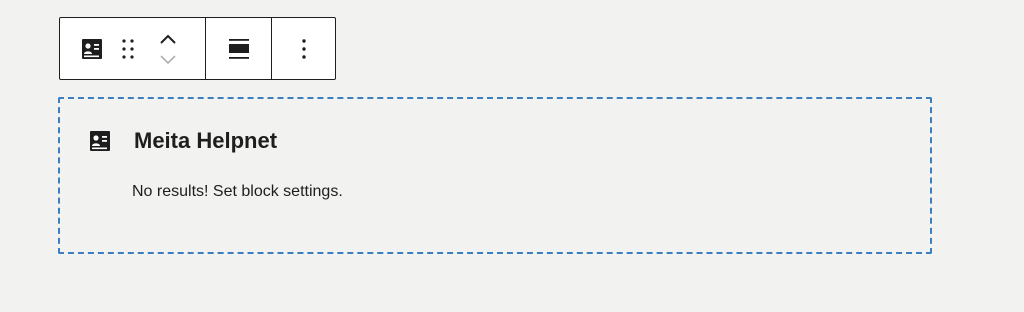 The image size is (1024, 312). I want to click on block-header: Meita Helpnet, so click(182, 141).